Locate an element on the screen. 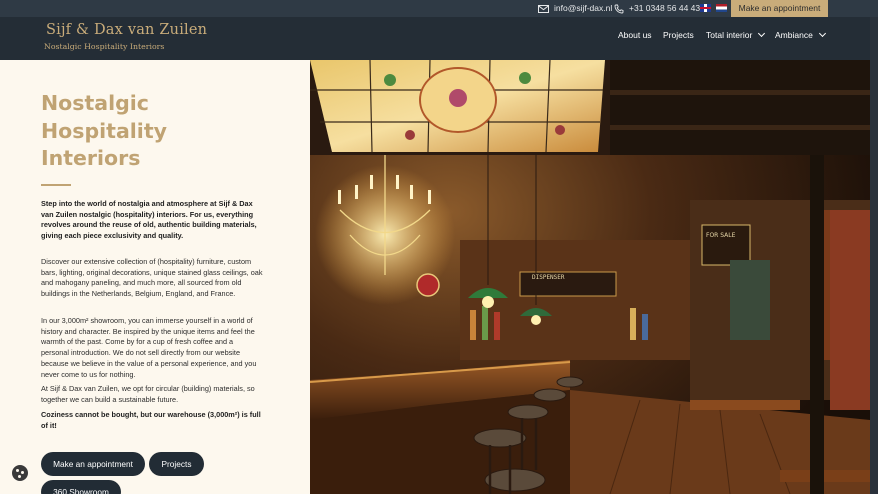  email-link: info@sijf-dax.nl is located at coordinates (575, 8).